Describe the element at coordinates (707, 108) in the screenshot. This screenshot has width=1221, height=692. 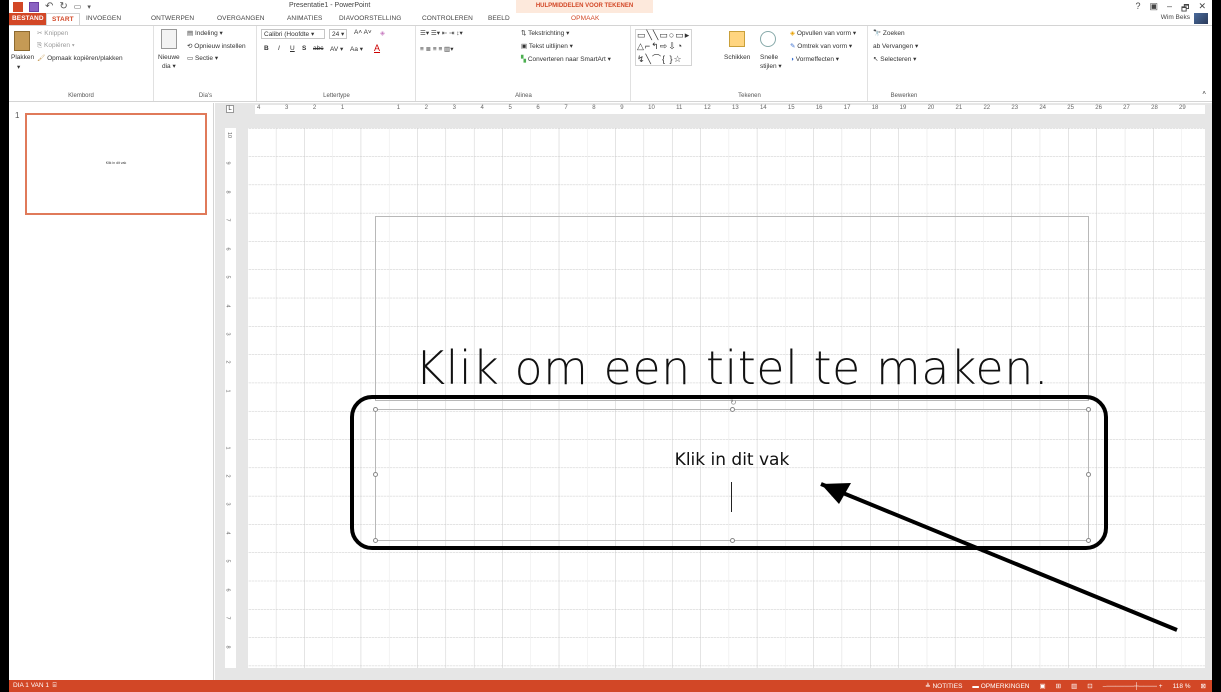
I see `ruler-tick-label: 12` at that location.